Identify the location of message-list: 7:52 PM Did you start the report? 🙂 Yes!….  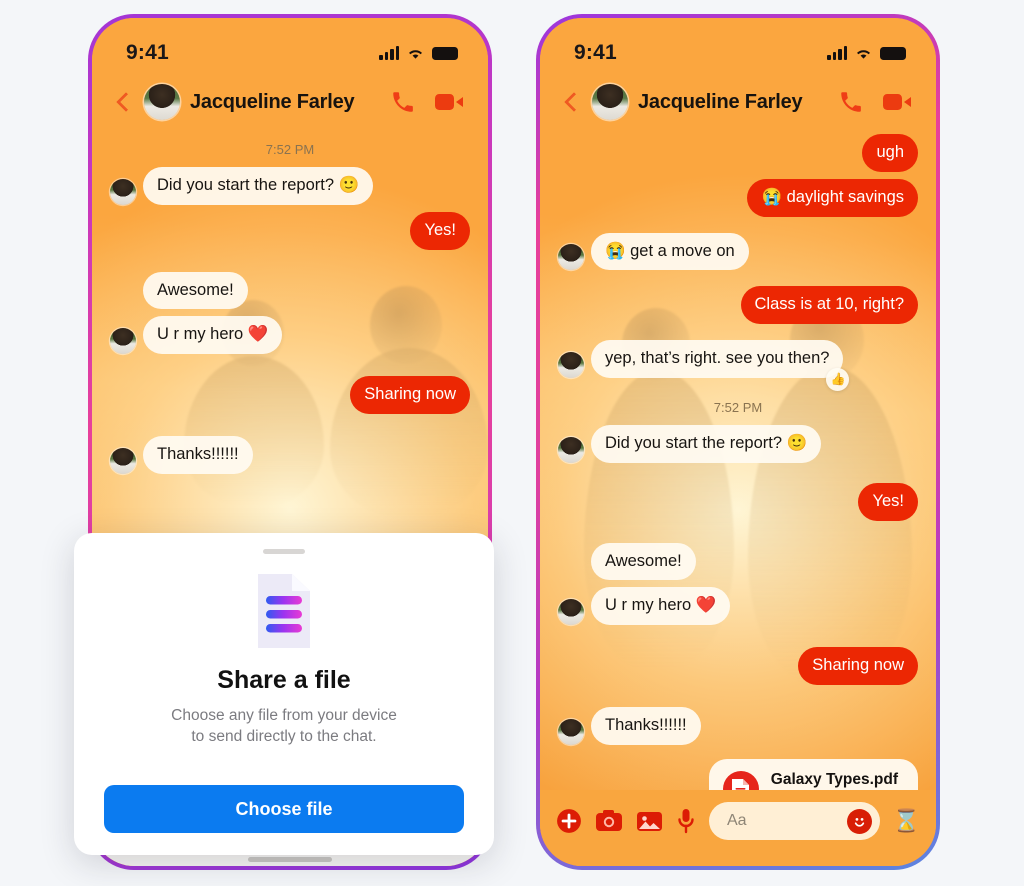
(290, 304).